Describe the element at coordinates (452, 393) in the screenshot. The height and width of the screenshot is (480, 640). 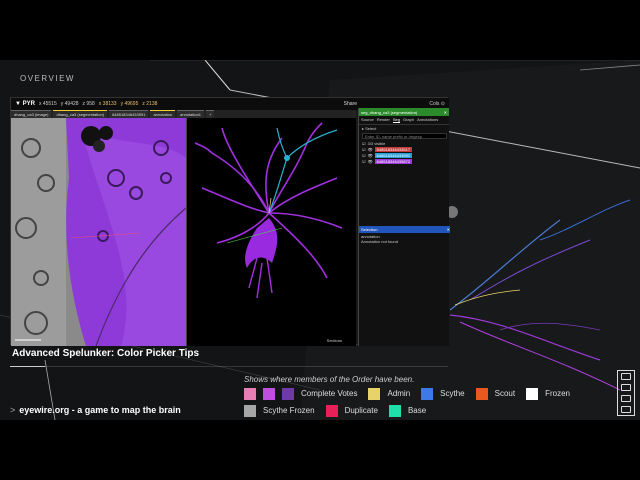
I see `legend-label-scythe: Scythe` at that location.